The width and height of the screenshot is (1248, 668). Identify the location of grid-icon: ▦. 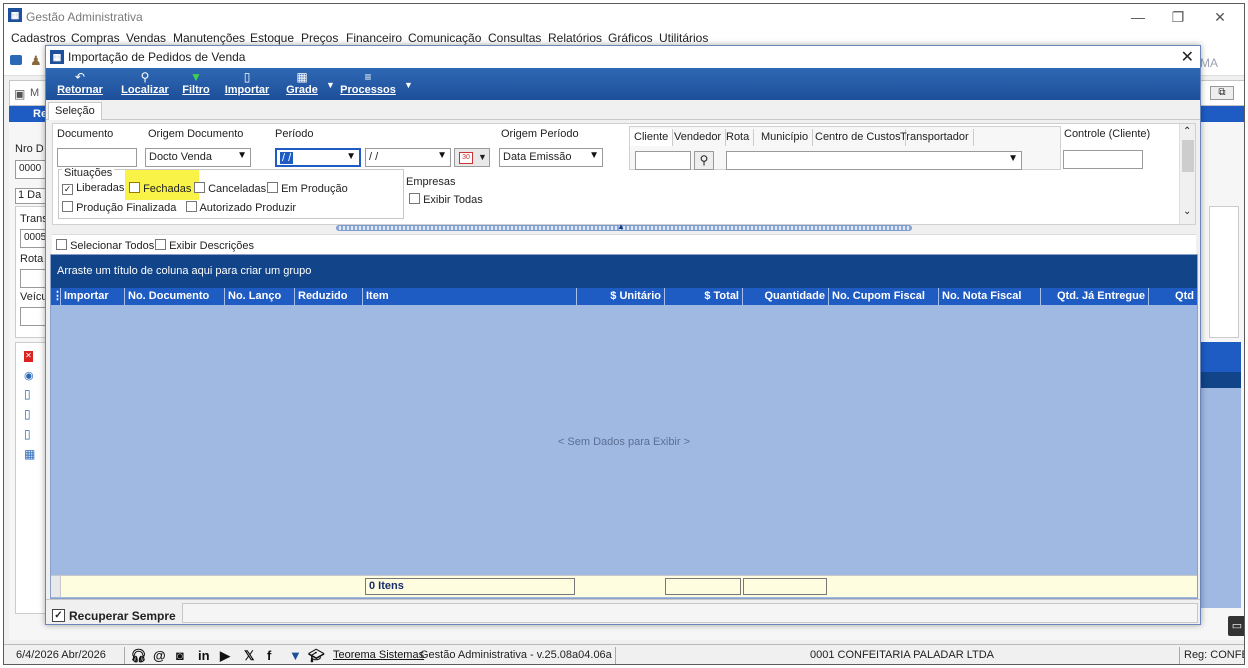
(29, 454).